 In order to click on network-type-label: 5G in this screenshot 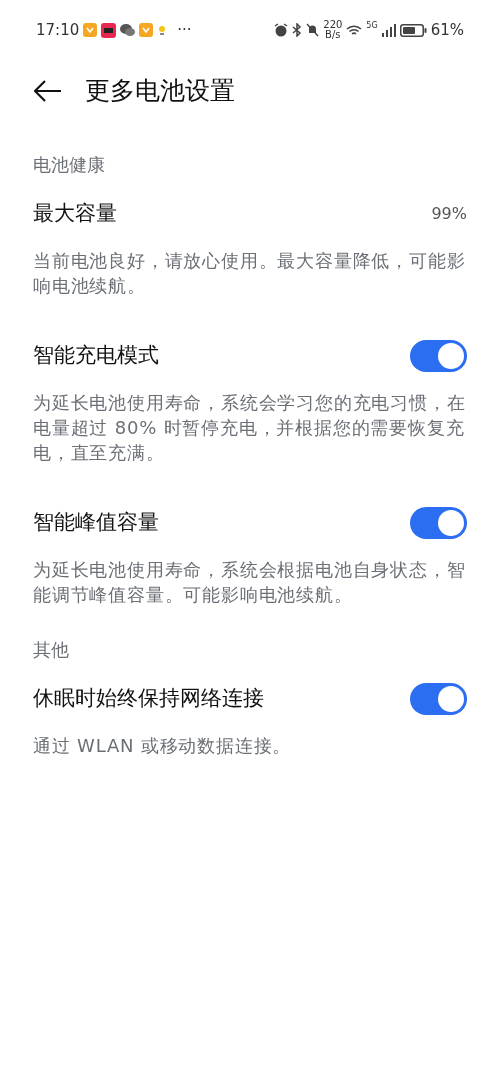, I will do `click(372, 25)`.